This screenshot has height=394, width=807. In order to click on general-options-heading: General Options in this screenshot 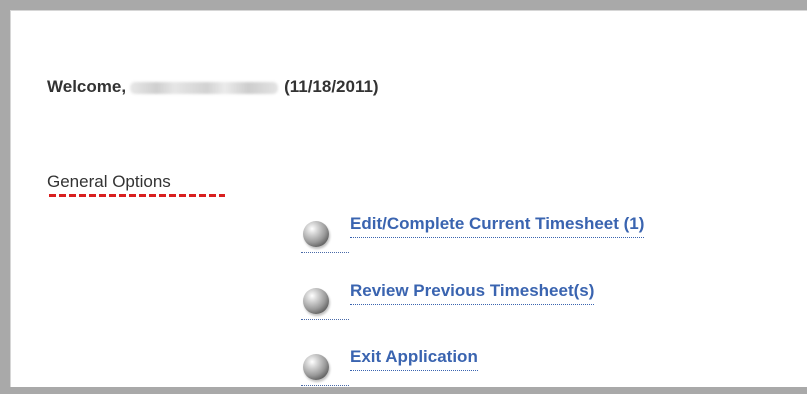, I will do `click(109, 181)`.